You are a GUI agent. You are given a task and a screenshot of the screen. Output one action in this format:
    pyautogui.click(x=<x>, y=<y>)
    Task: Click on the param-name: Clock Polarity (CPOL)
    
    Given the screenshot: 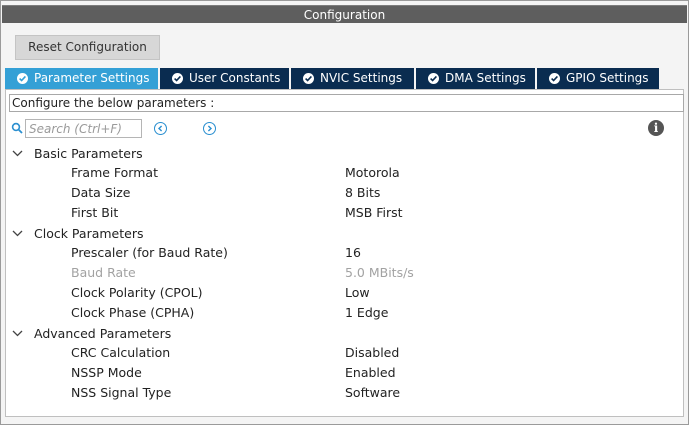 What is the action you would take?
    pyautogui.click(x=137, y=292)
    